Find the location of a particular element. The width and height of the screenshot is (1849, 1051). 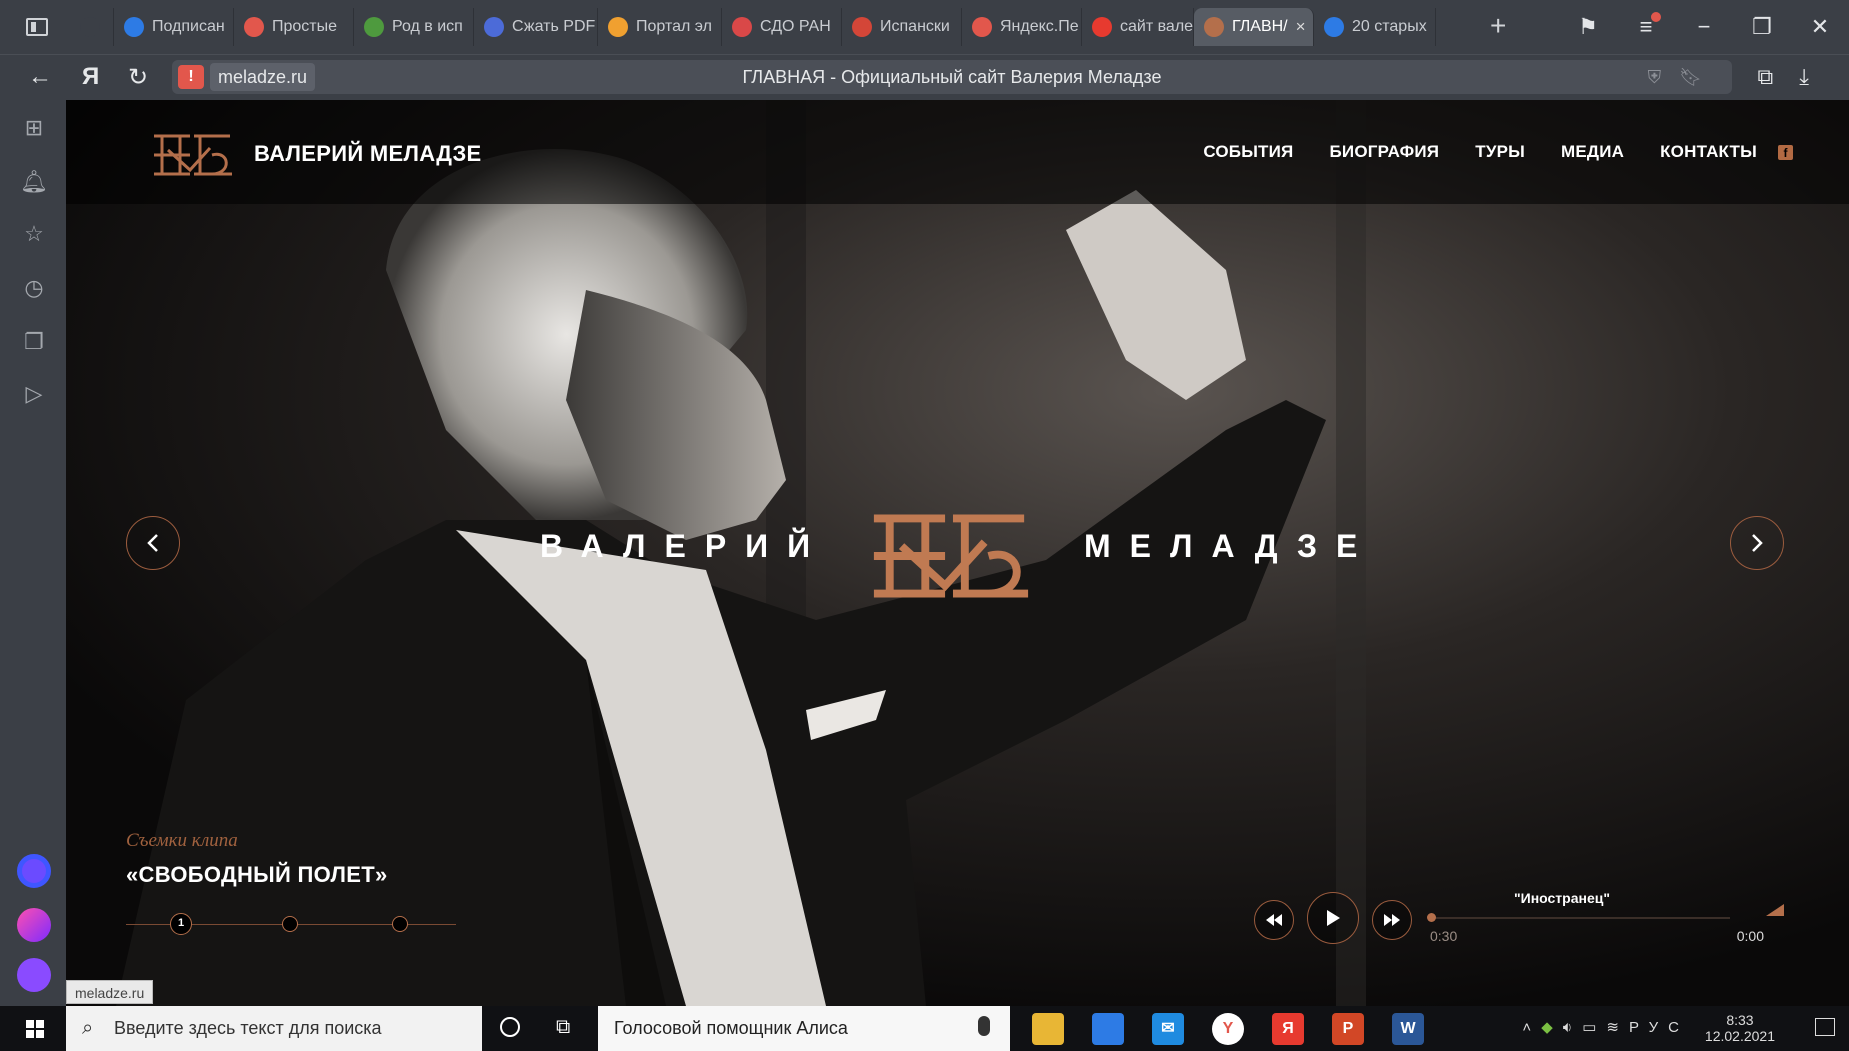

nav-item-3: ТУРЫ is located at coordinates (1500, 152).